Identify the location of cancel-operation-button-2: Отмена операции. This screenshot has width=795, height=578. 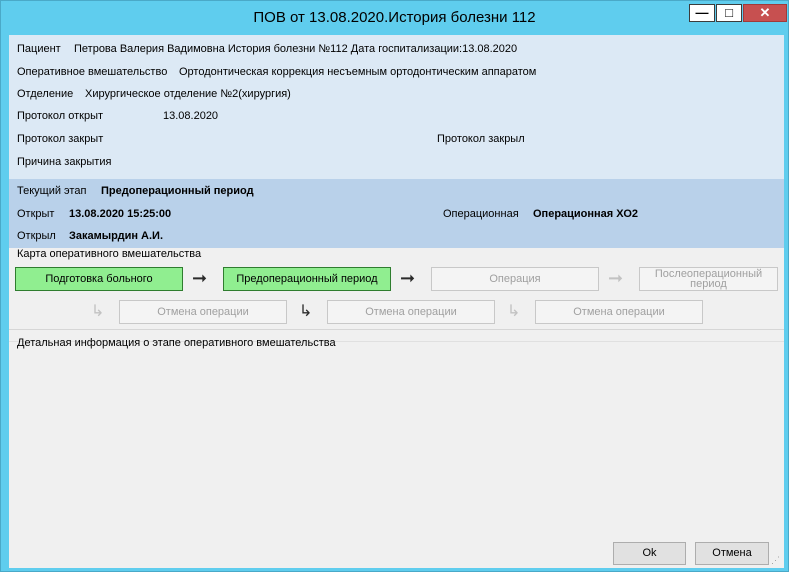
(411, 312).